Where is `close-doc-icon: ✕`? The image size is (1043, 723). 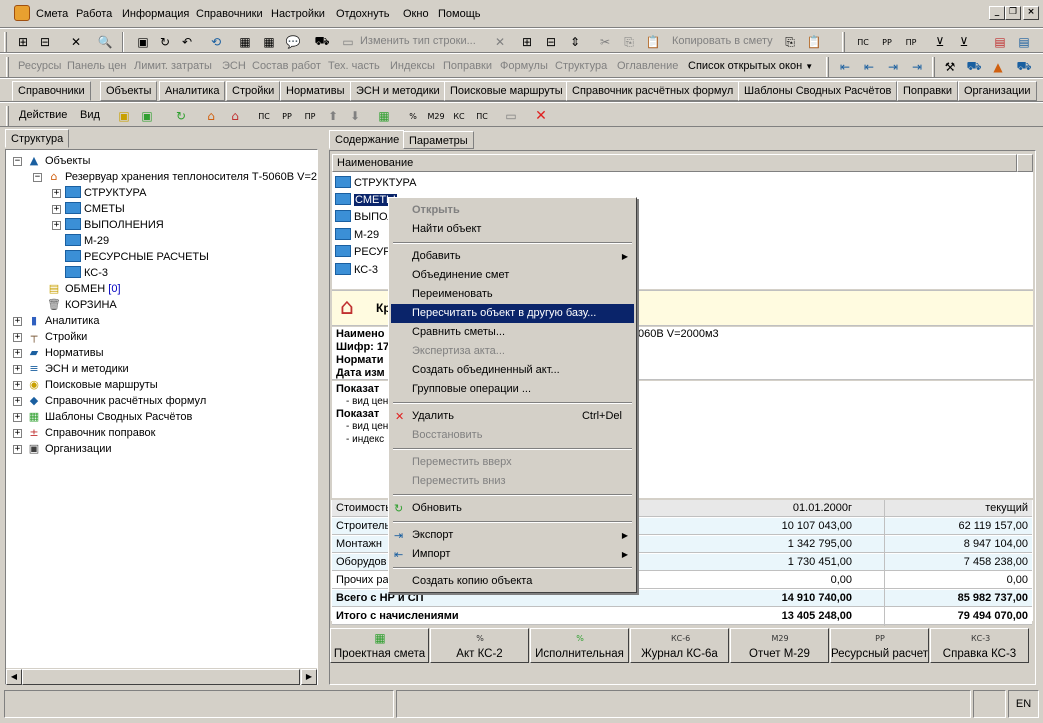
close-doc-icon: ✕ is located at coordinates (76, 42).